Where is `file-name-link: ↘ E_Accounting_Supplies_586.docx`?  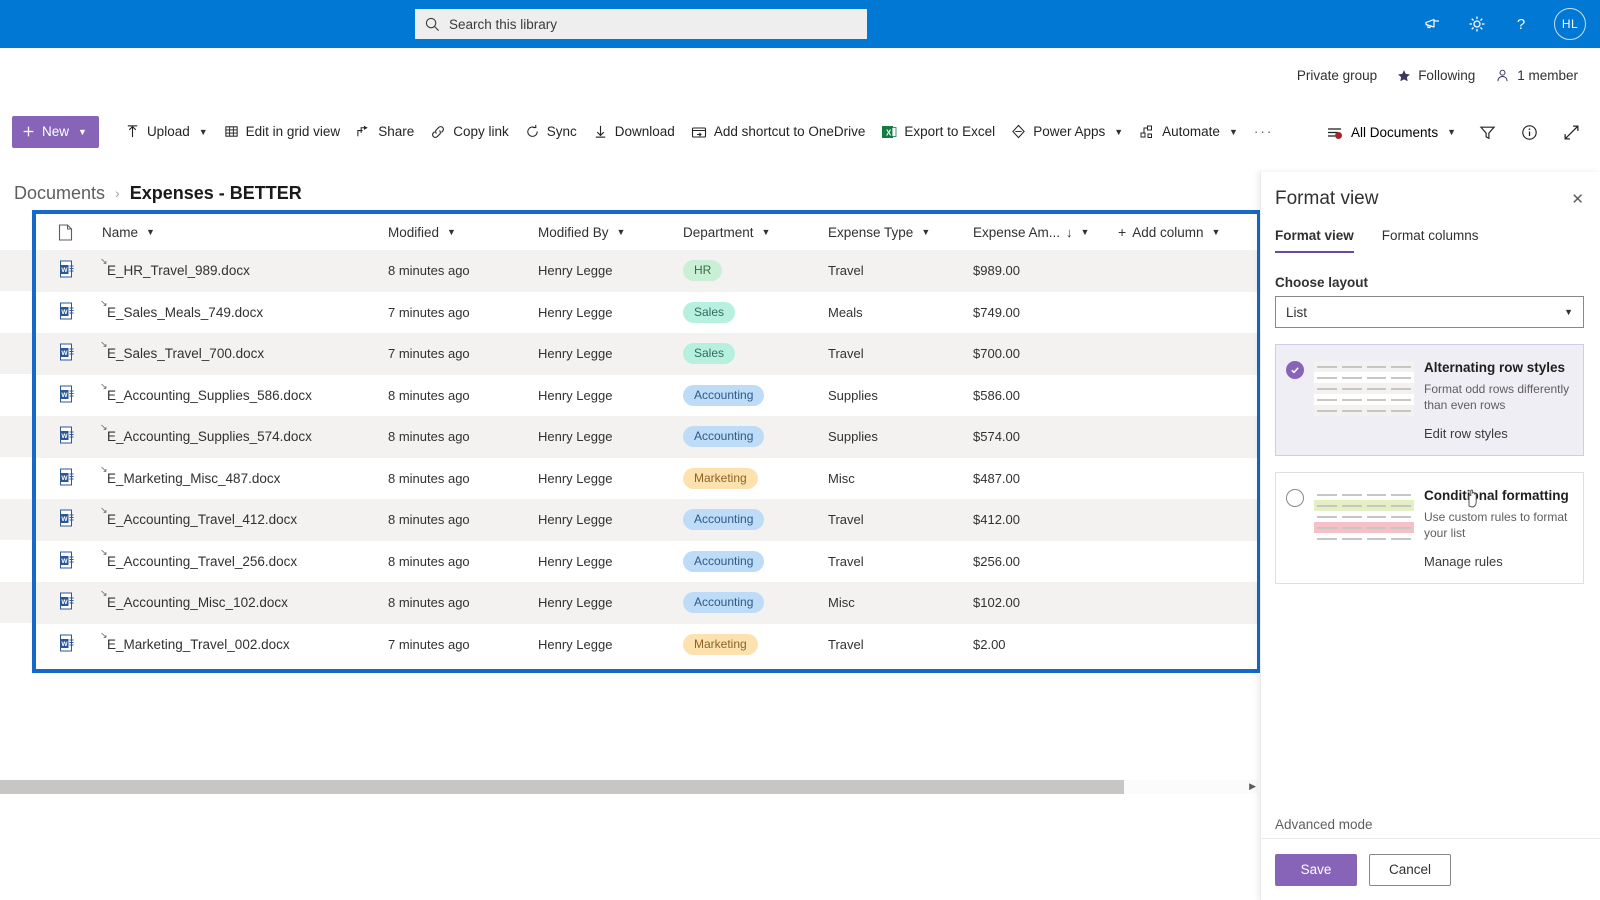
file-name-link: ↘ E_Accounting_Supplies_586.docx is located at coordinates (206, 392).